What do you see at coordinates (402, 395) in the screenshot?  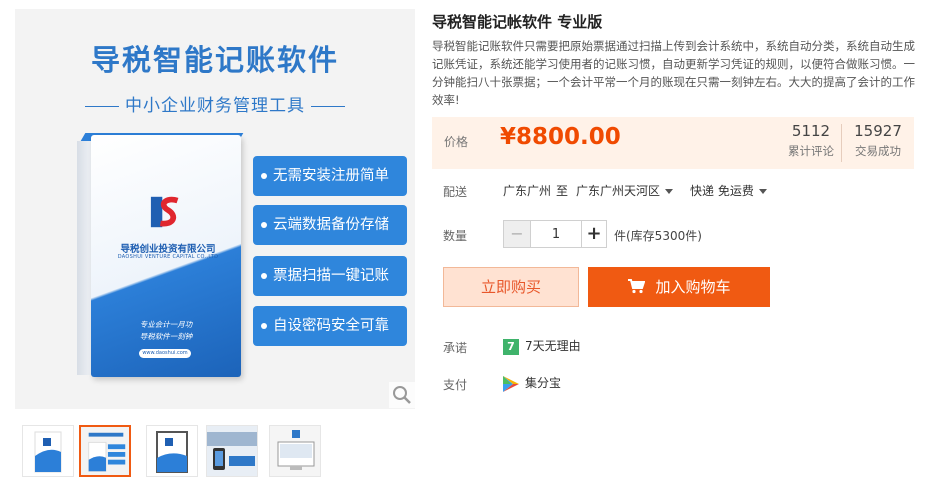 I see `zoom-icon` at bounding box center [402, 395].